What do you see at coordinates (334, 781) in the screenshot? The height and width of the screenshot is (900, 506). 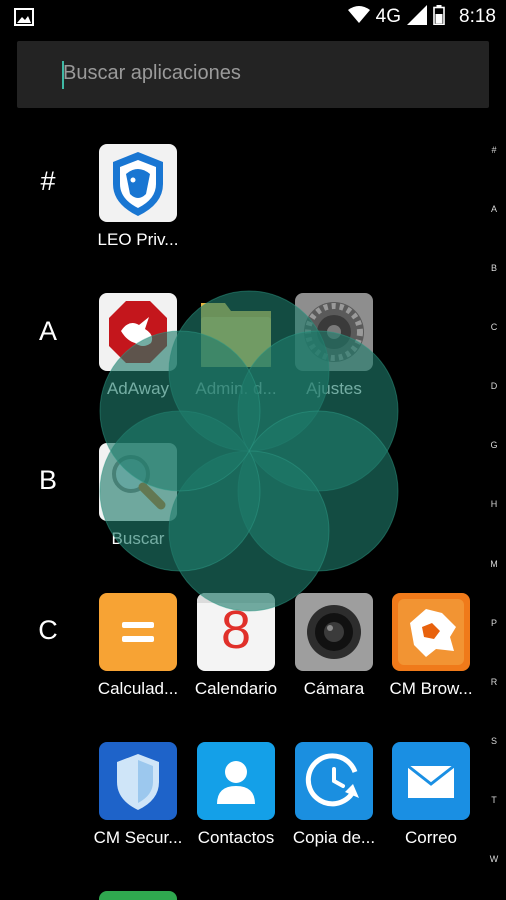 I see `backup-clock-icon` at bounding box center [334, 781].